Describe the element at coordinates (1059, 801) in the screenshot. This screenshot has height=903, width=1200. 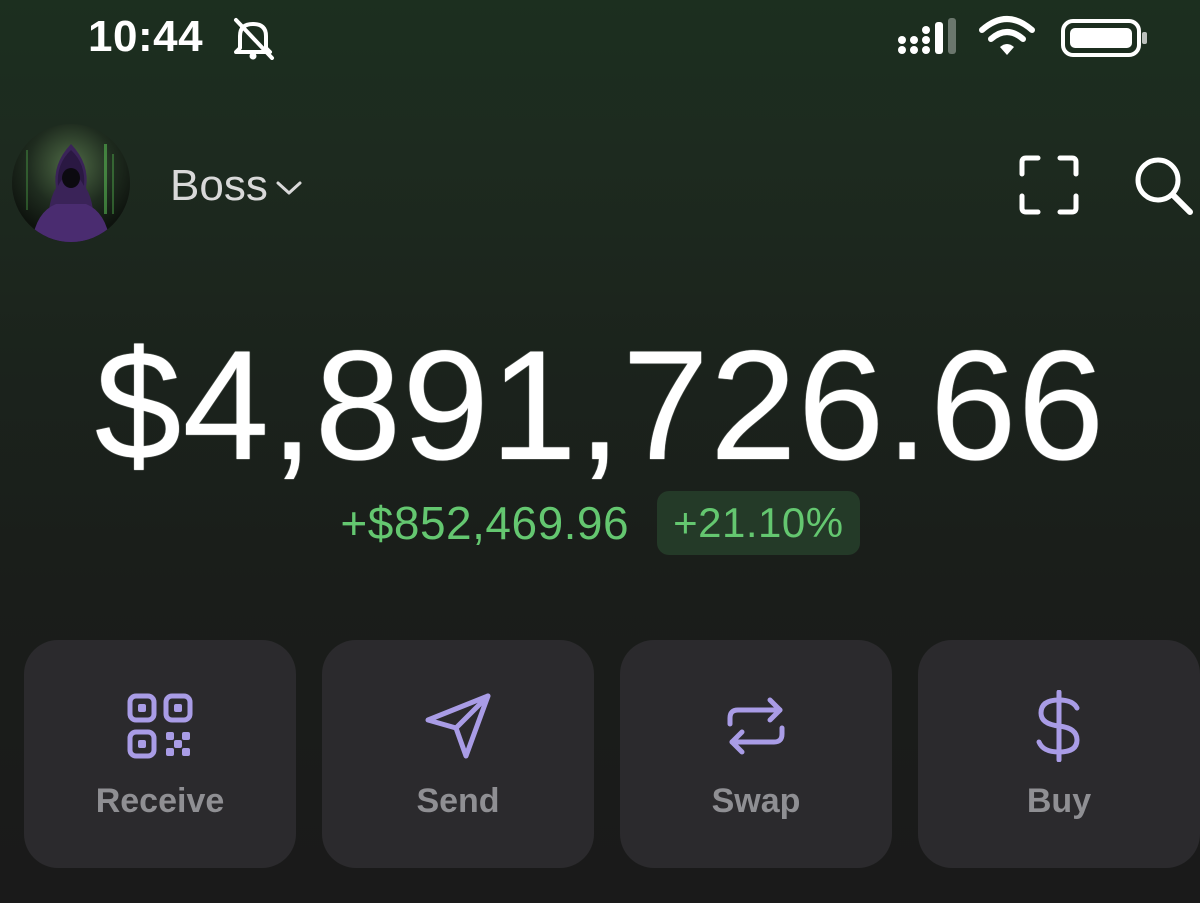
I see `buy-label: Buy` at that location.